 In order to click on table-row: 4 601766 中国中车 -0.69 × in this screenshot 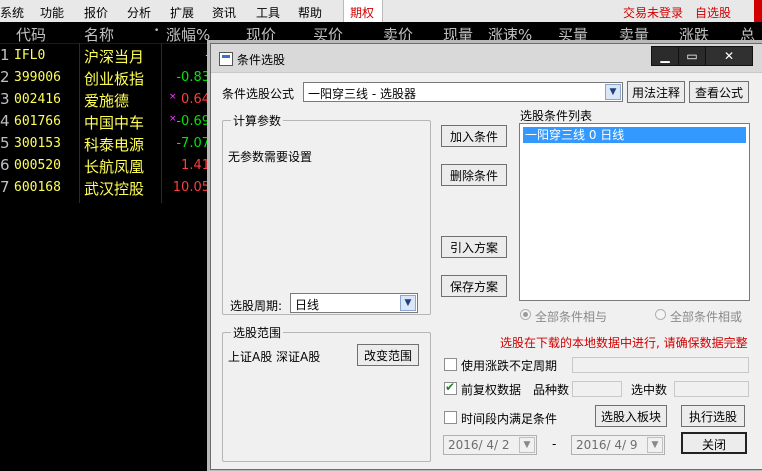, I will do `click(106, 121)`.